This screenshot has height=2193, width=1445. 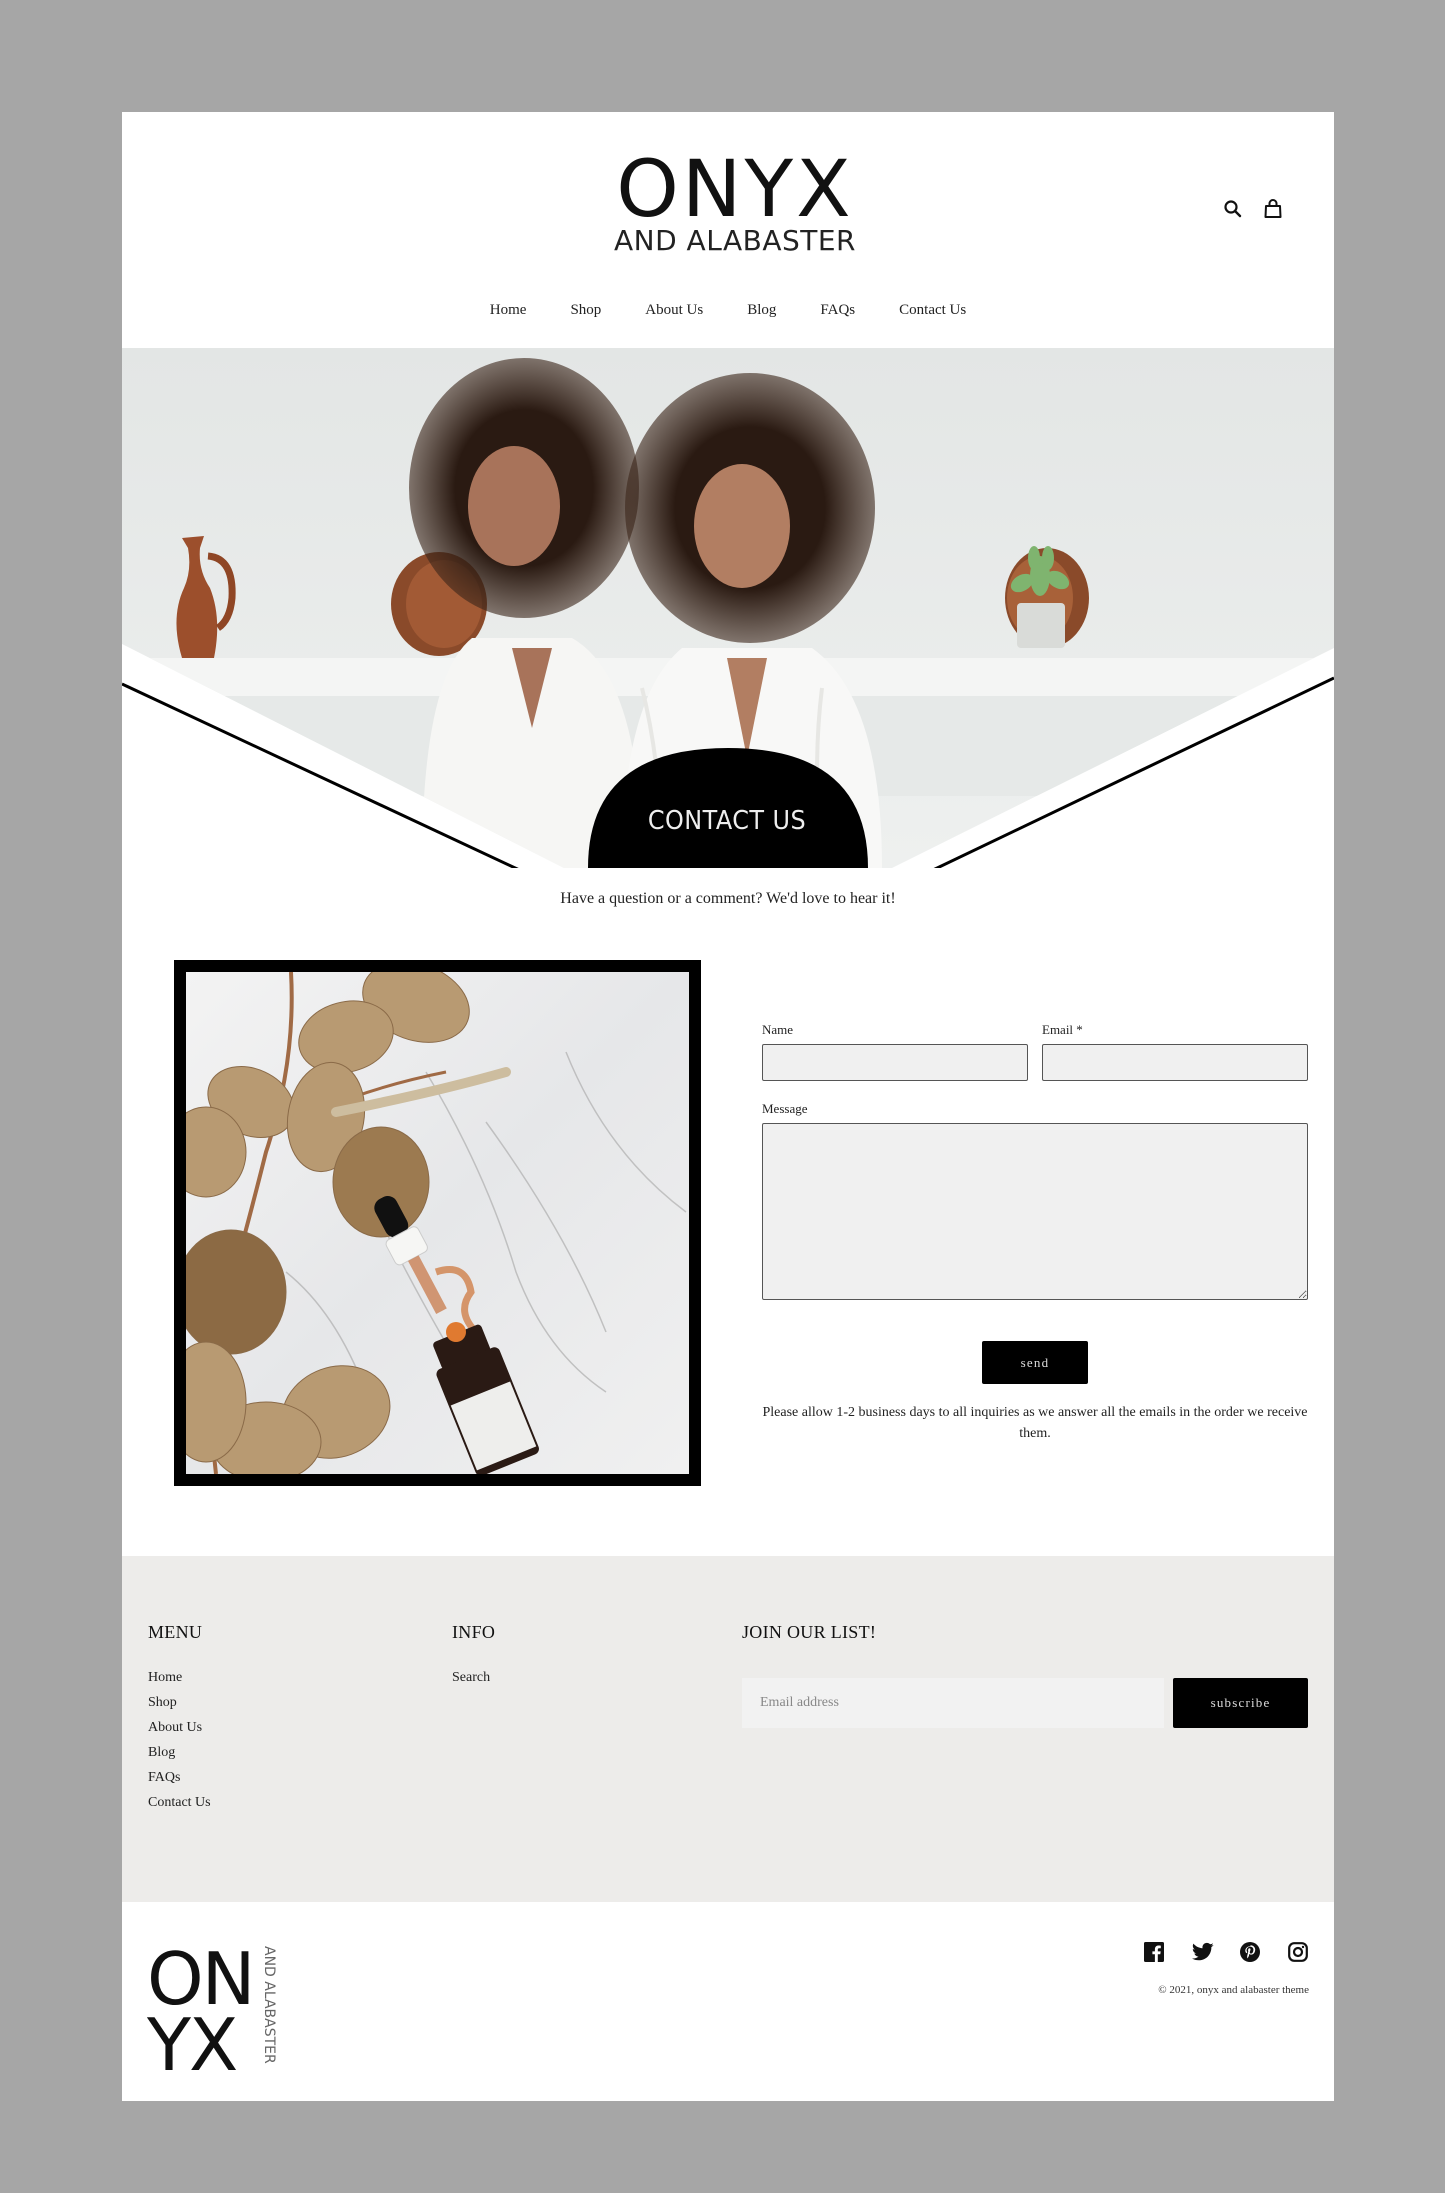 What do you see at coordinates (179, 1702) in the screenshot?
I see `footer-link-shop: Shop` at bounding box center [179, 1702].